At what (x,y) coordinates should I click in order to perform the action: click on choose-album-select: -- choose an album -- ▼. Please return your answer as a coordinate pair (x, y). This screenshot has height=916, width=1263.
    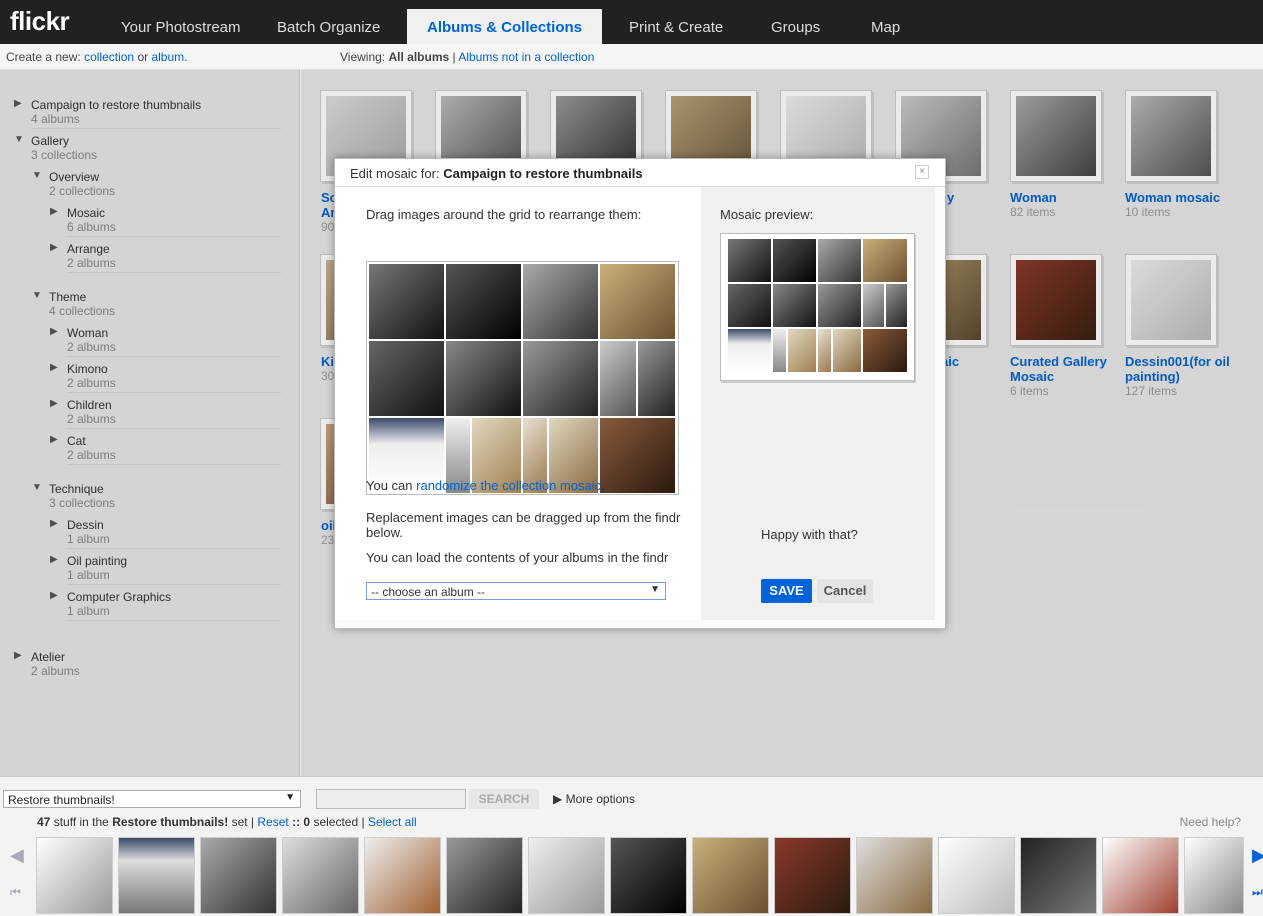
    Looking at the image, I should click on (516, 591).